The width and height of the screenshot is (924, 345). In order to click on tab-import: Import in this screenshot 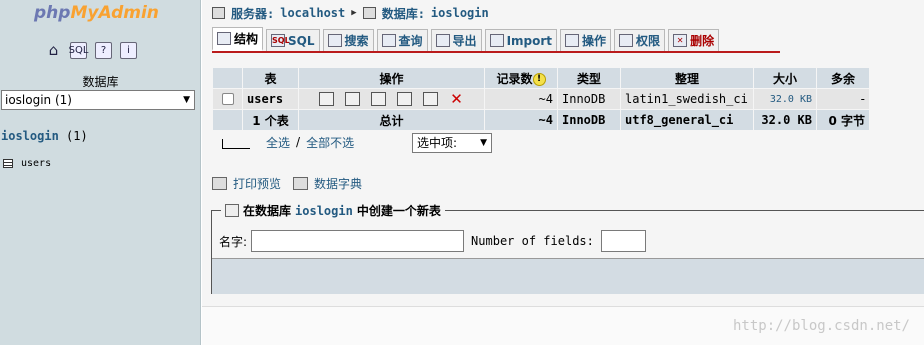, I will do `click(521, 40)`.